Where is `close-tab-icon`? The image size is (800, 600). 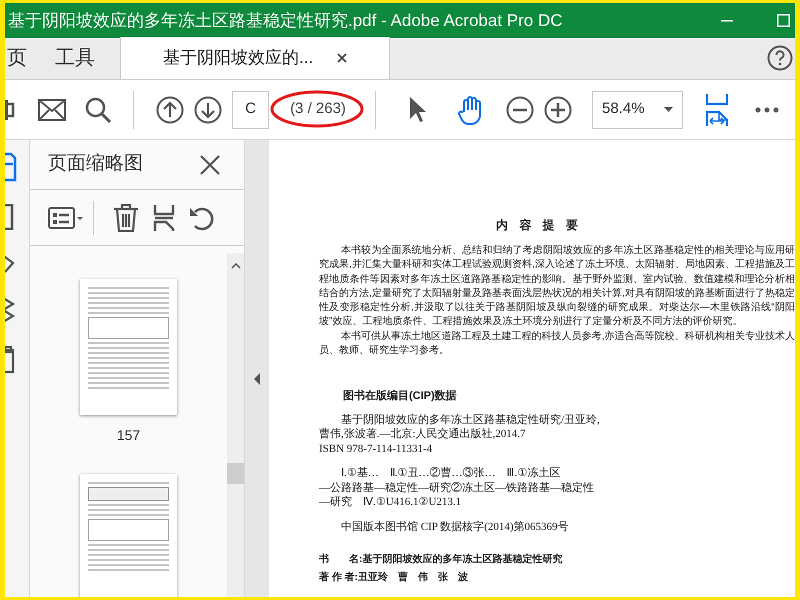 close-tab-icon is located at coordinates (342, 58).